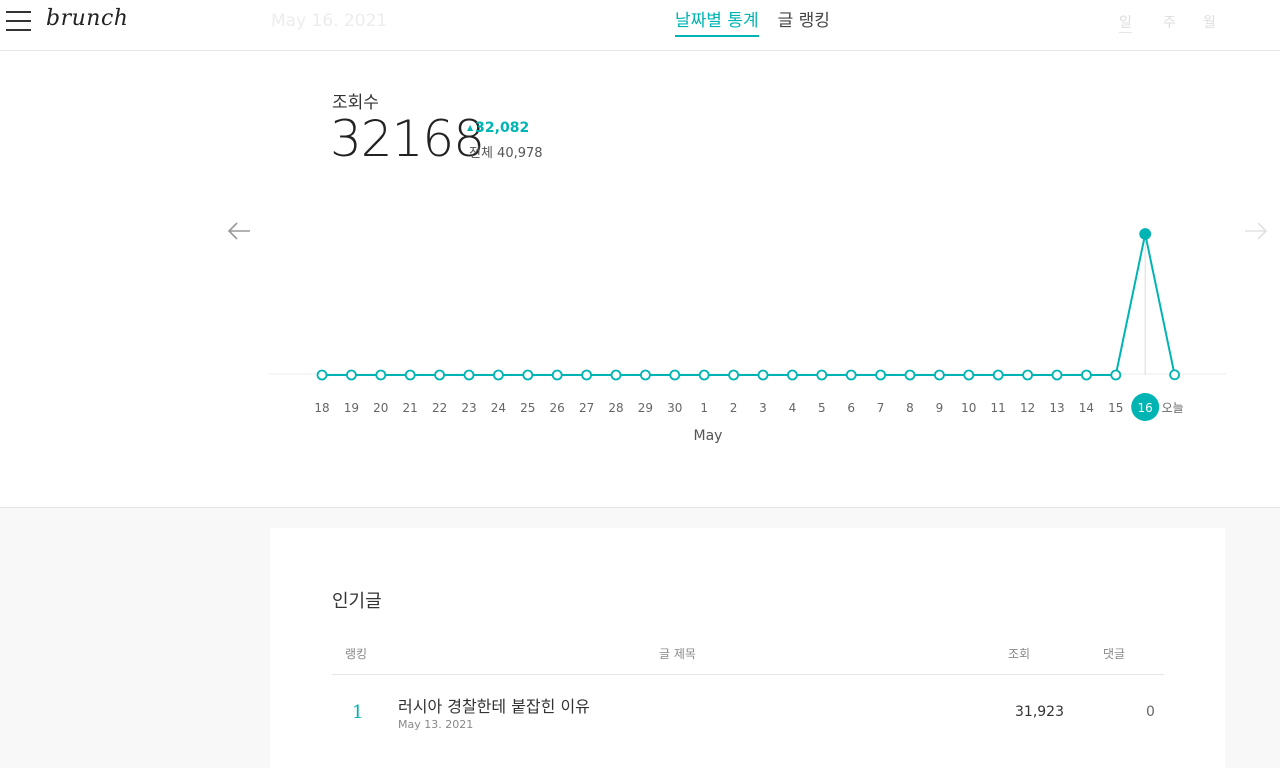 This screenshot has height=768, width=1280. Describe the element at coordinates (239, 231) in the screenshot. I see `arrow-left-icon` at that location.